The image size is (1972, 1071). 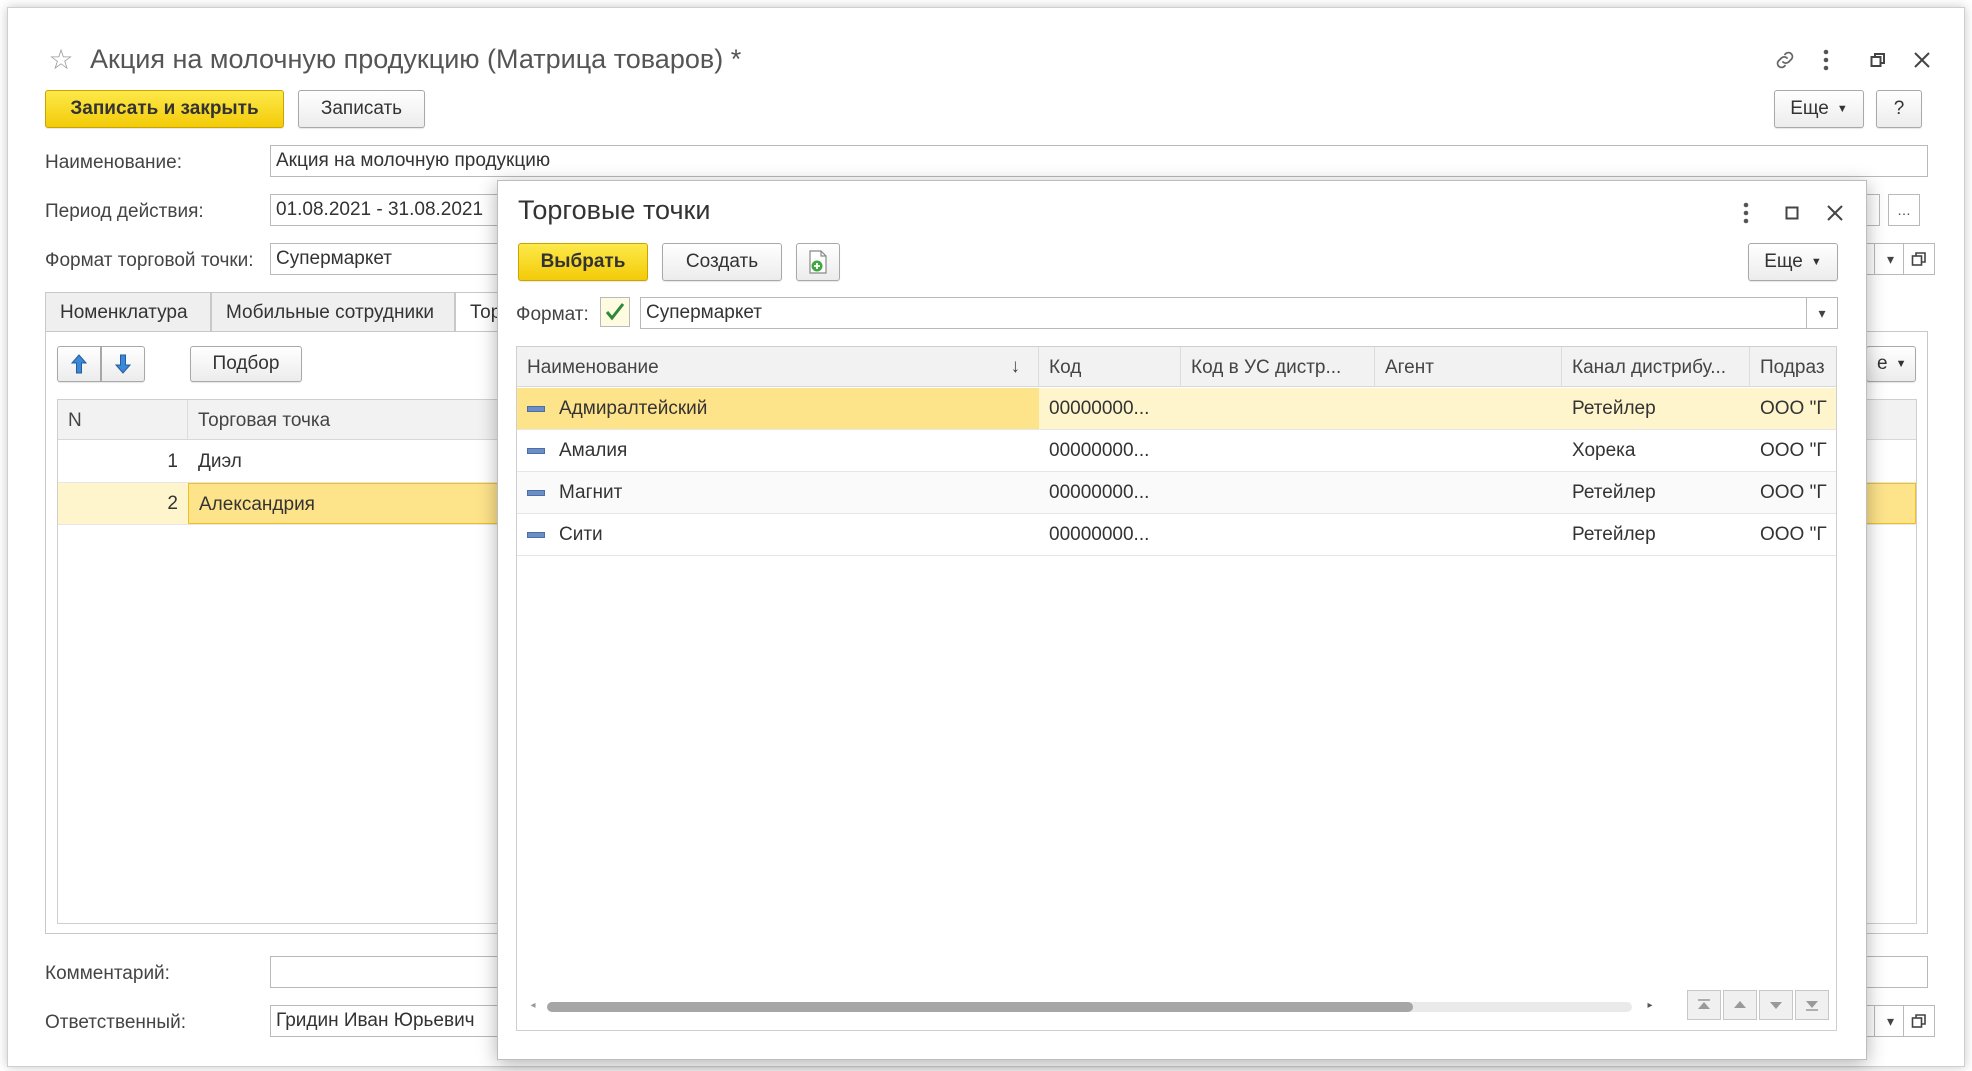 I want to click on period-label: Период действия:, so click(x=124, y=211).